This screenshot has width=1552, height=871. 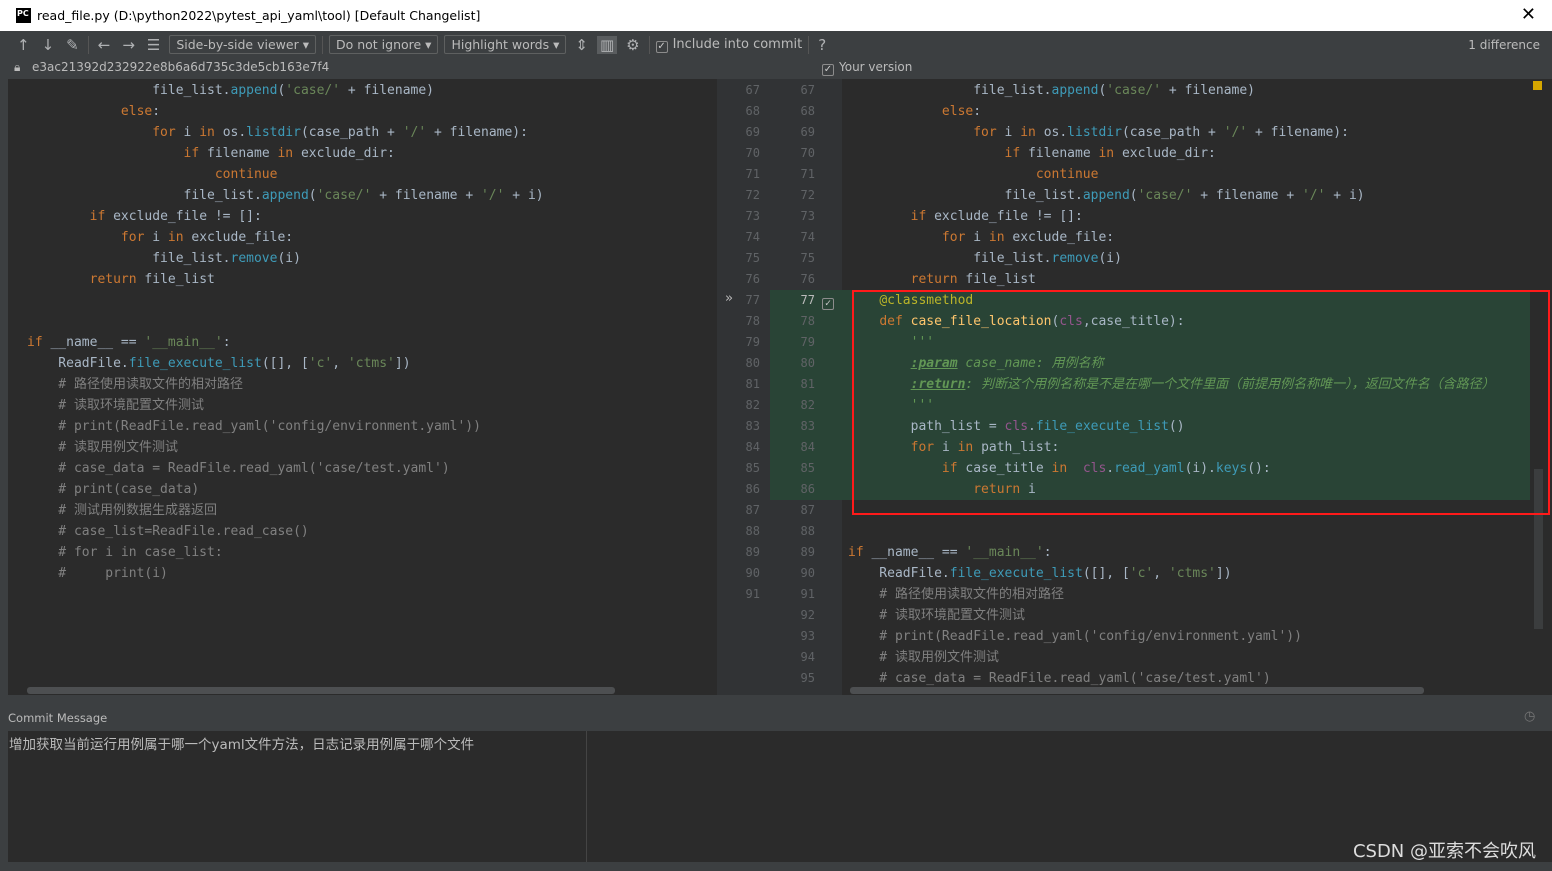 What do you see at coordinates (23, 45) in the screenshot?
I see `arrow-up-icon: ↑` at bounding box center [23, 45].